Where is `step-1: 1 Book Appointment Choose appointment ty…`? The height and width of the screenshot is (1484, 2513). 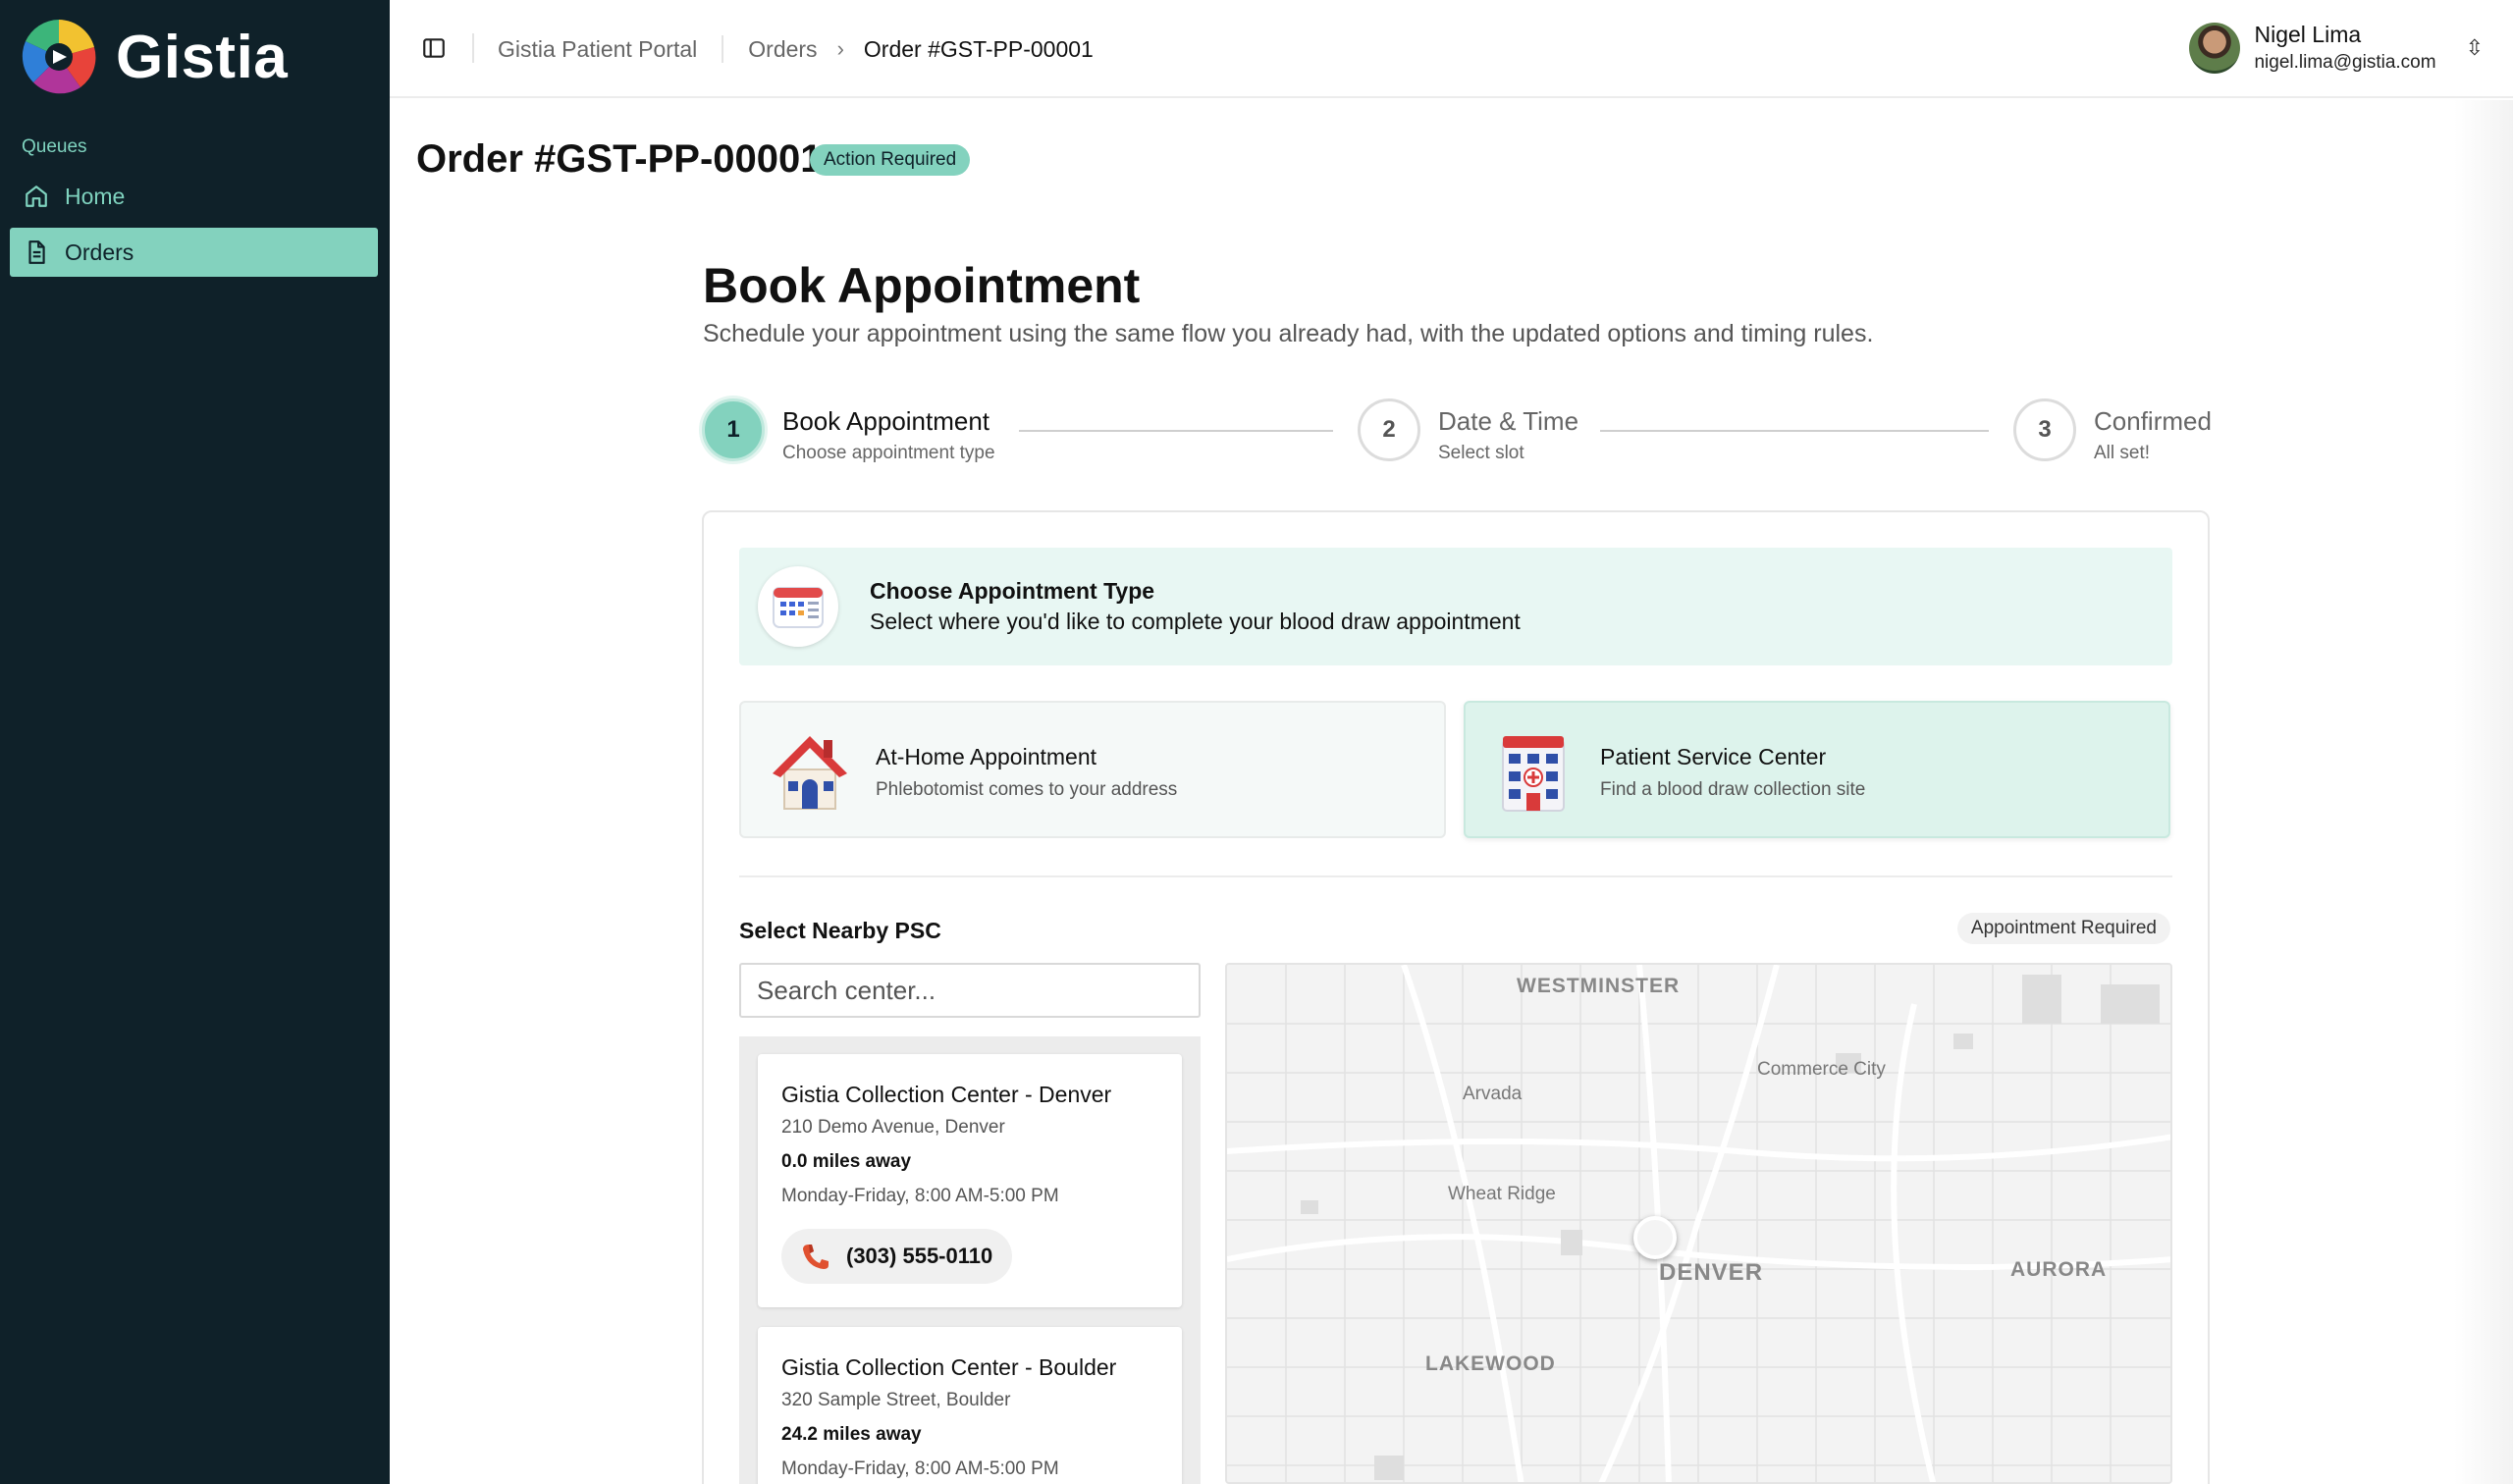 step-1: 1 Book Appointment Choose appointment ty… is located at coordinates (848, 431).